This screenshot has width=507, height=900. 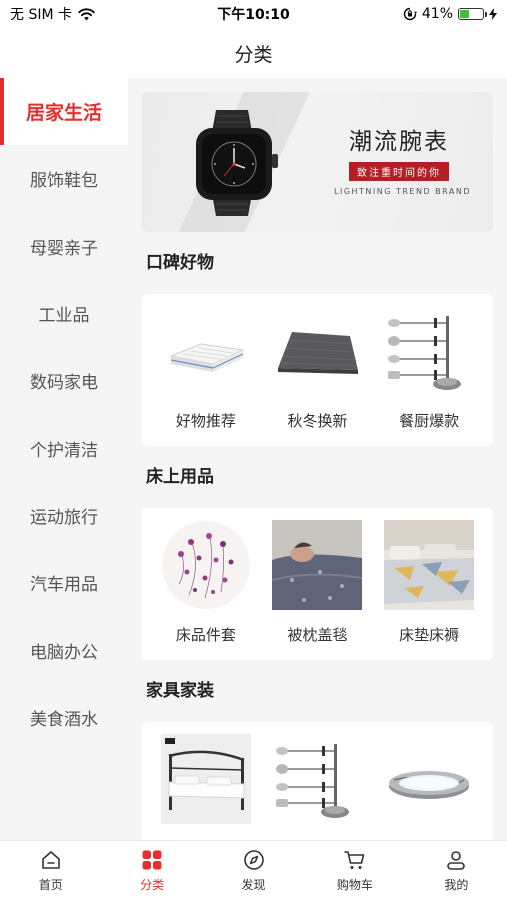 What do you see at coordinates (493, 14) in the screenshot?
I see `charging-icon` at bounding box center [493, 14].